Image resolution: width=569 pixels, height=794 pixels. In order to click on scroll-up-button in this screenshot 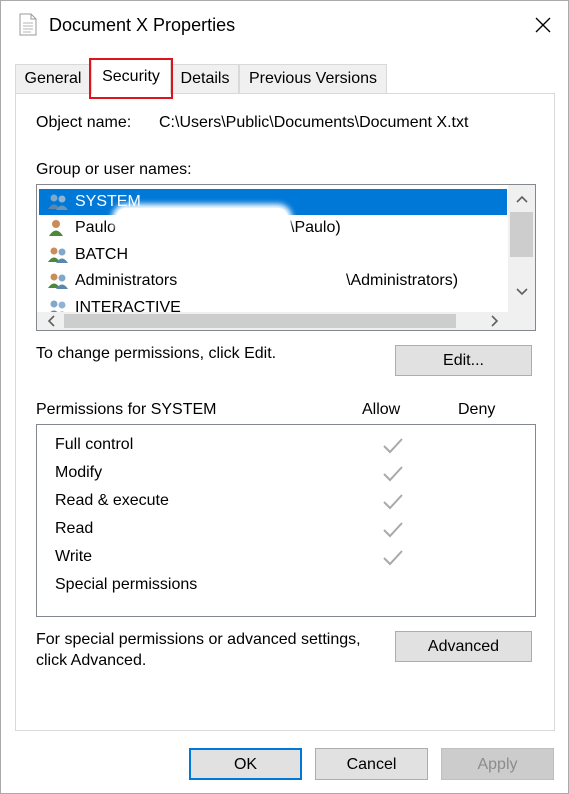, I will do `click(521, 198)`.